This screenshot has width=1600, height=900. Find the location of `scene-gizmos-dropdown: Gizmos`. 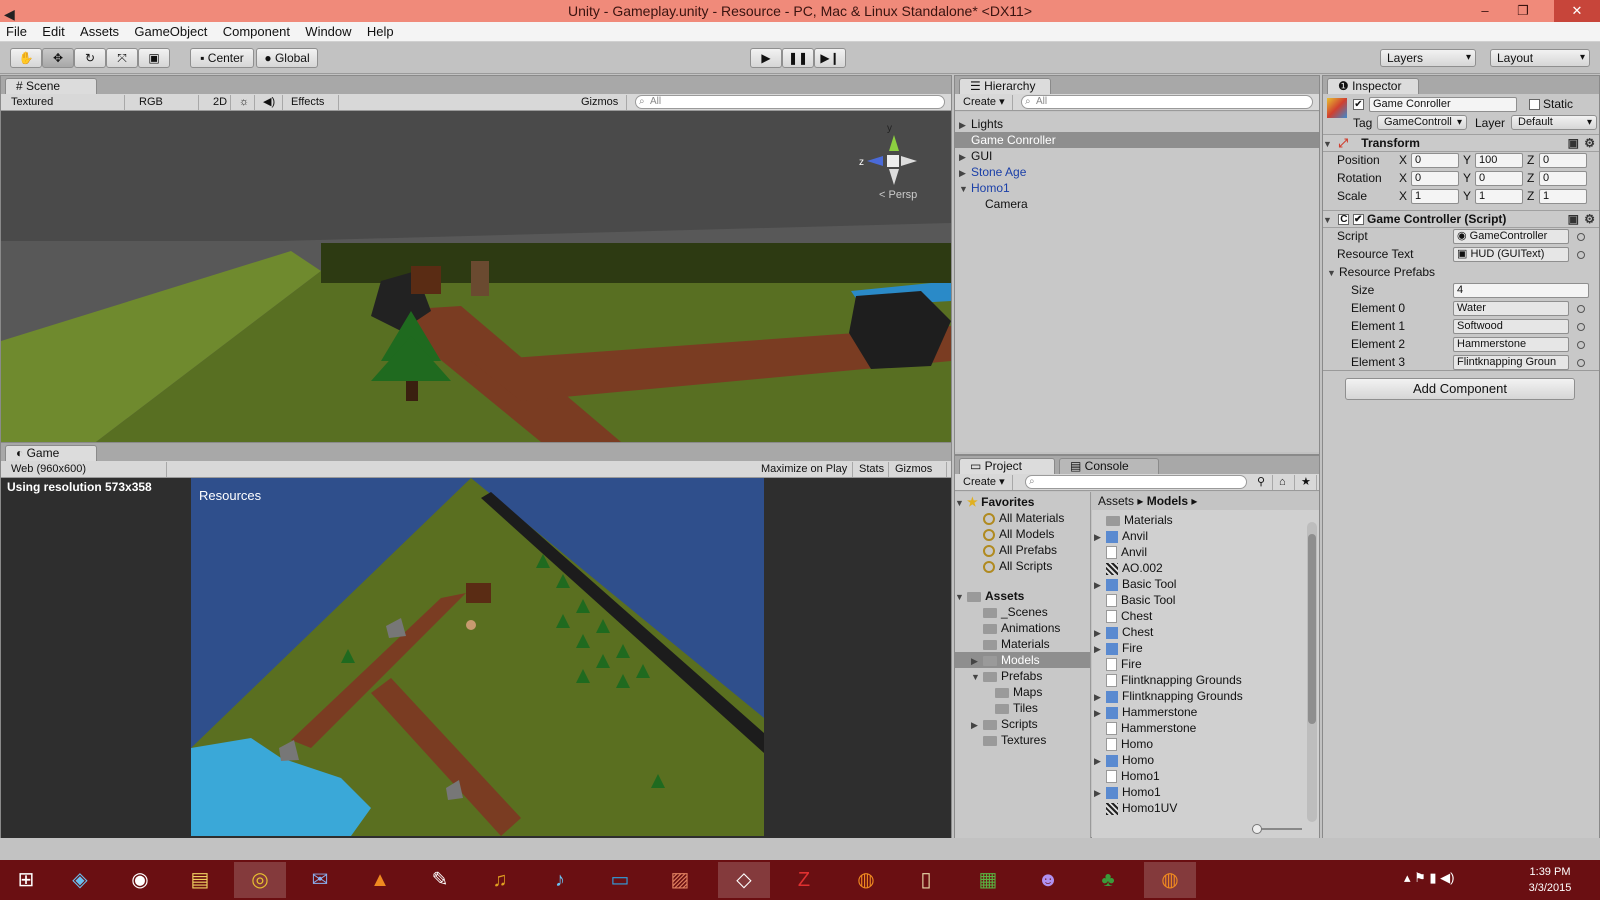

scene-gizmos-dropdown: Gizmos is located at coordinates (602, 102).